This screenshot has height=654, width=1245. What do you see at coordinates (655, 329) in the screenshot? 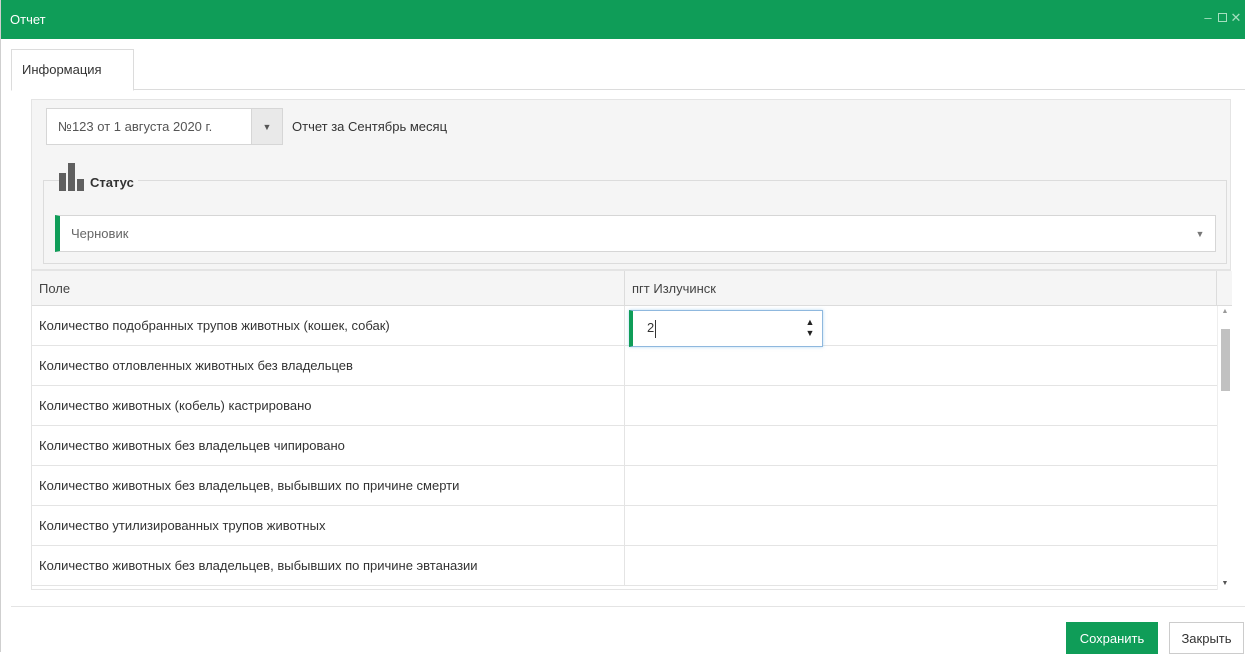
I see `text-caret` at bounding box center [655, 329].